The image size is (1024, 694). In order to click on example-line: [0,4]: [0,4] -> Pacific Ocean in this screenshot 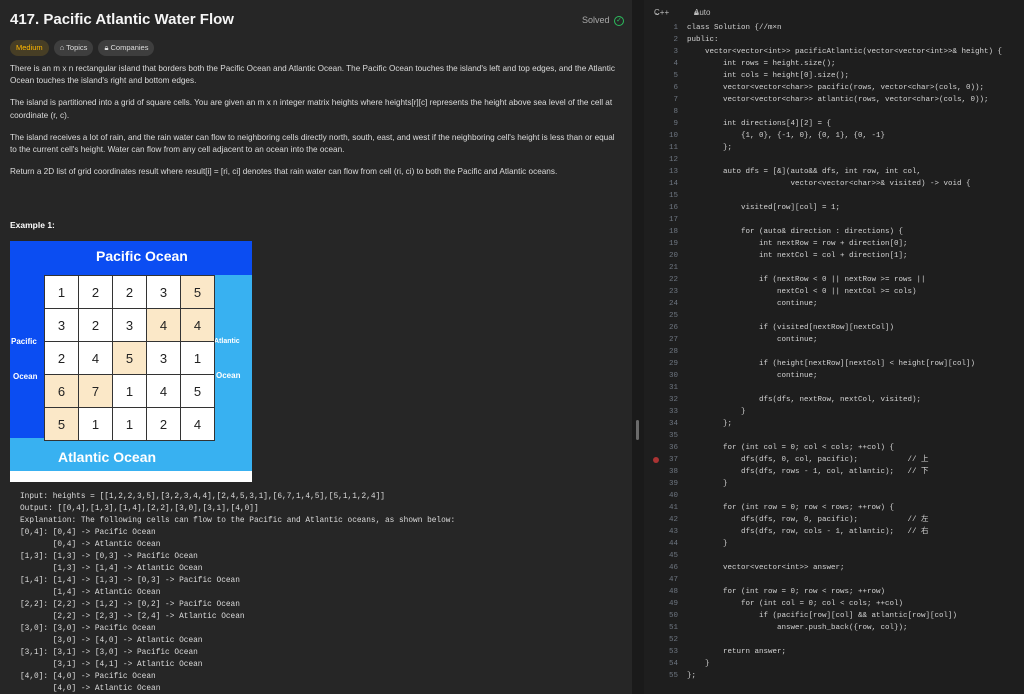, I will do `click(88, 533)`.